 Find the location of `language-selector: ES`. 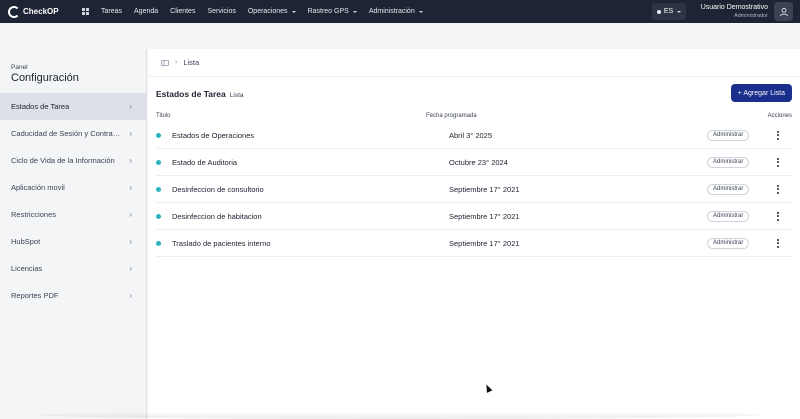

language-selector: ES is located at coordinates (669, 11).